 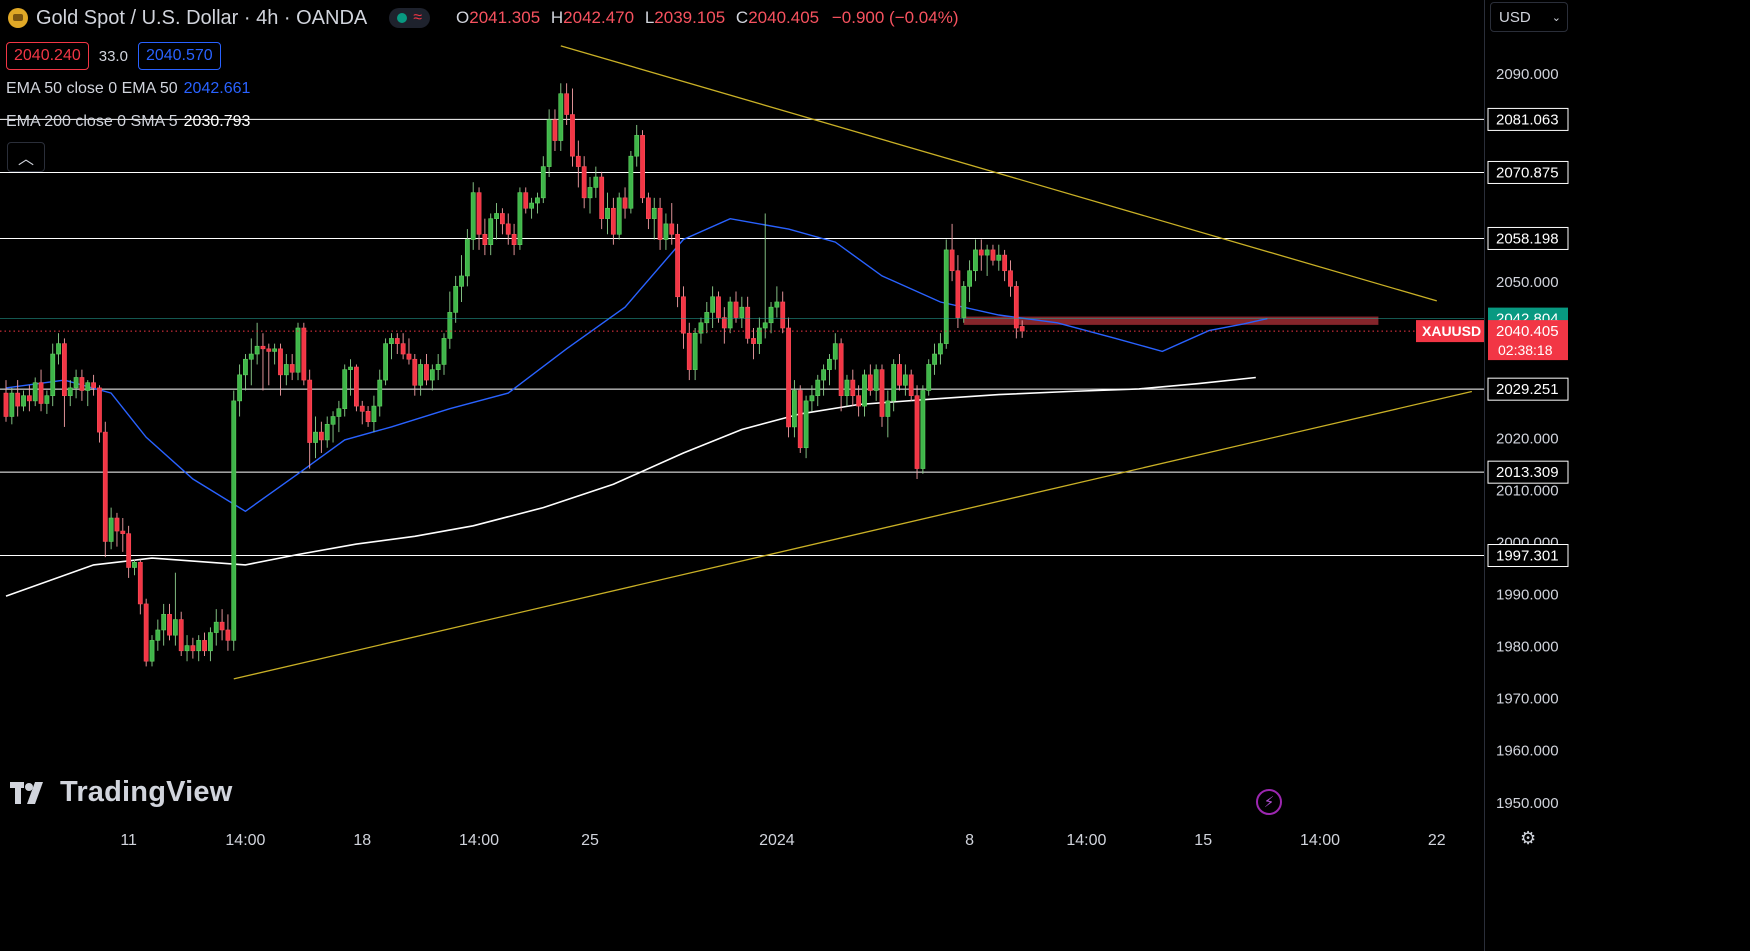 I want to click on ohlc-low: 2039.105, so click(x=690, y=17).